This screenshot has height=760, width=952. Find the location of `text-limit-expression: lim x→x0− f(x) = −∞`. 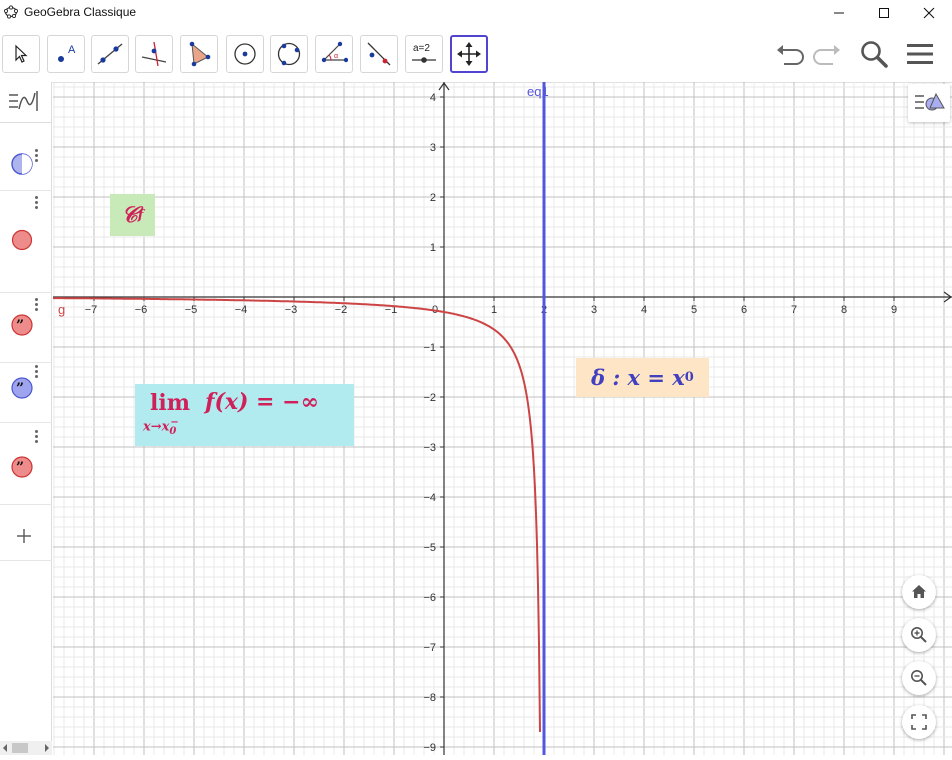

text-limit-expression: lim x→x0− f(x) = −∞ is located at coordinates (244, 415).